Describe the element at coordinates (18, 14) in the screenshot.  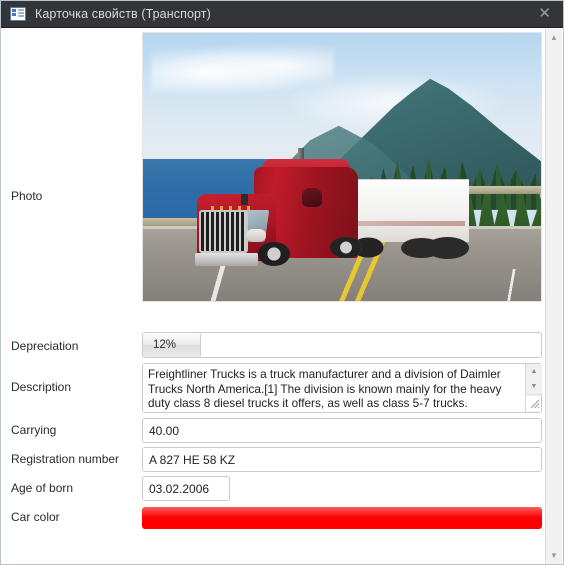
I see `property-card-icon` at that location.